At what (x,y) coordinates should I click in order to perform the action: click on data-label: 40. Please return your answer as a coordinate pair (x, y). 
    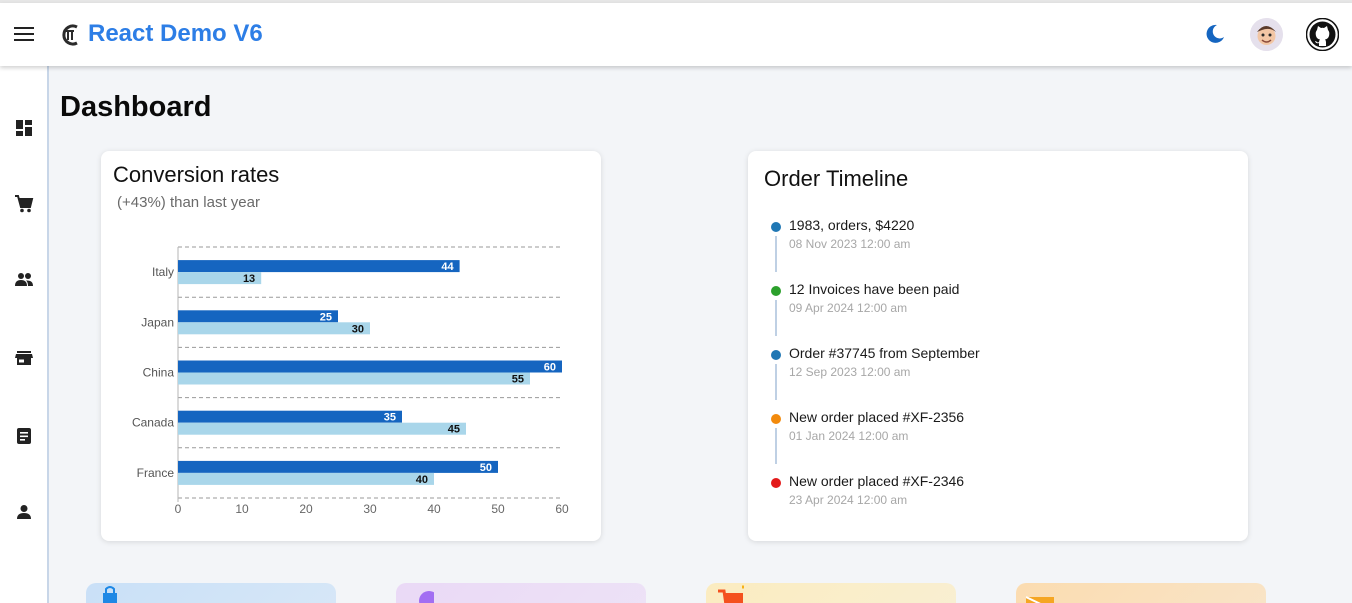
    Looking at the image, I should click on (422, 480).